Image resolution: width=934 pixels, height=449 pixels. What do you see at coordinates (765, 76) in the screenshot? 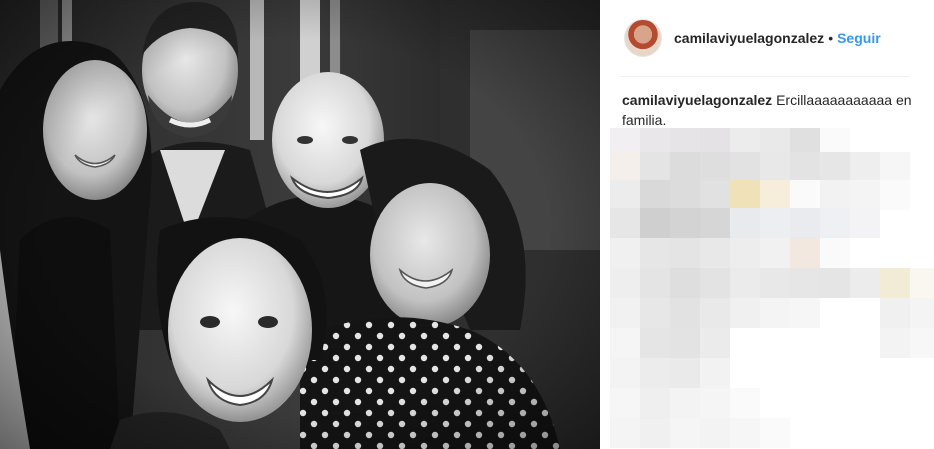
I see `header-divider` at bounding box center [765, 76].